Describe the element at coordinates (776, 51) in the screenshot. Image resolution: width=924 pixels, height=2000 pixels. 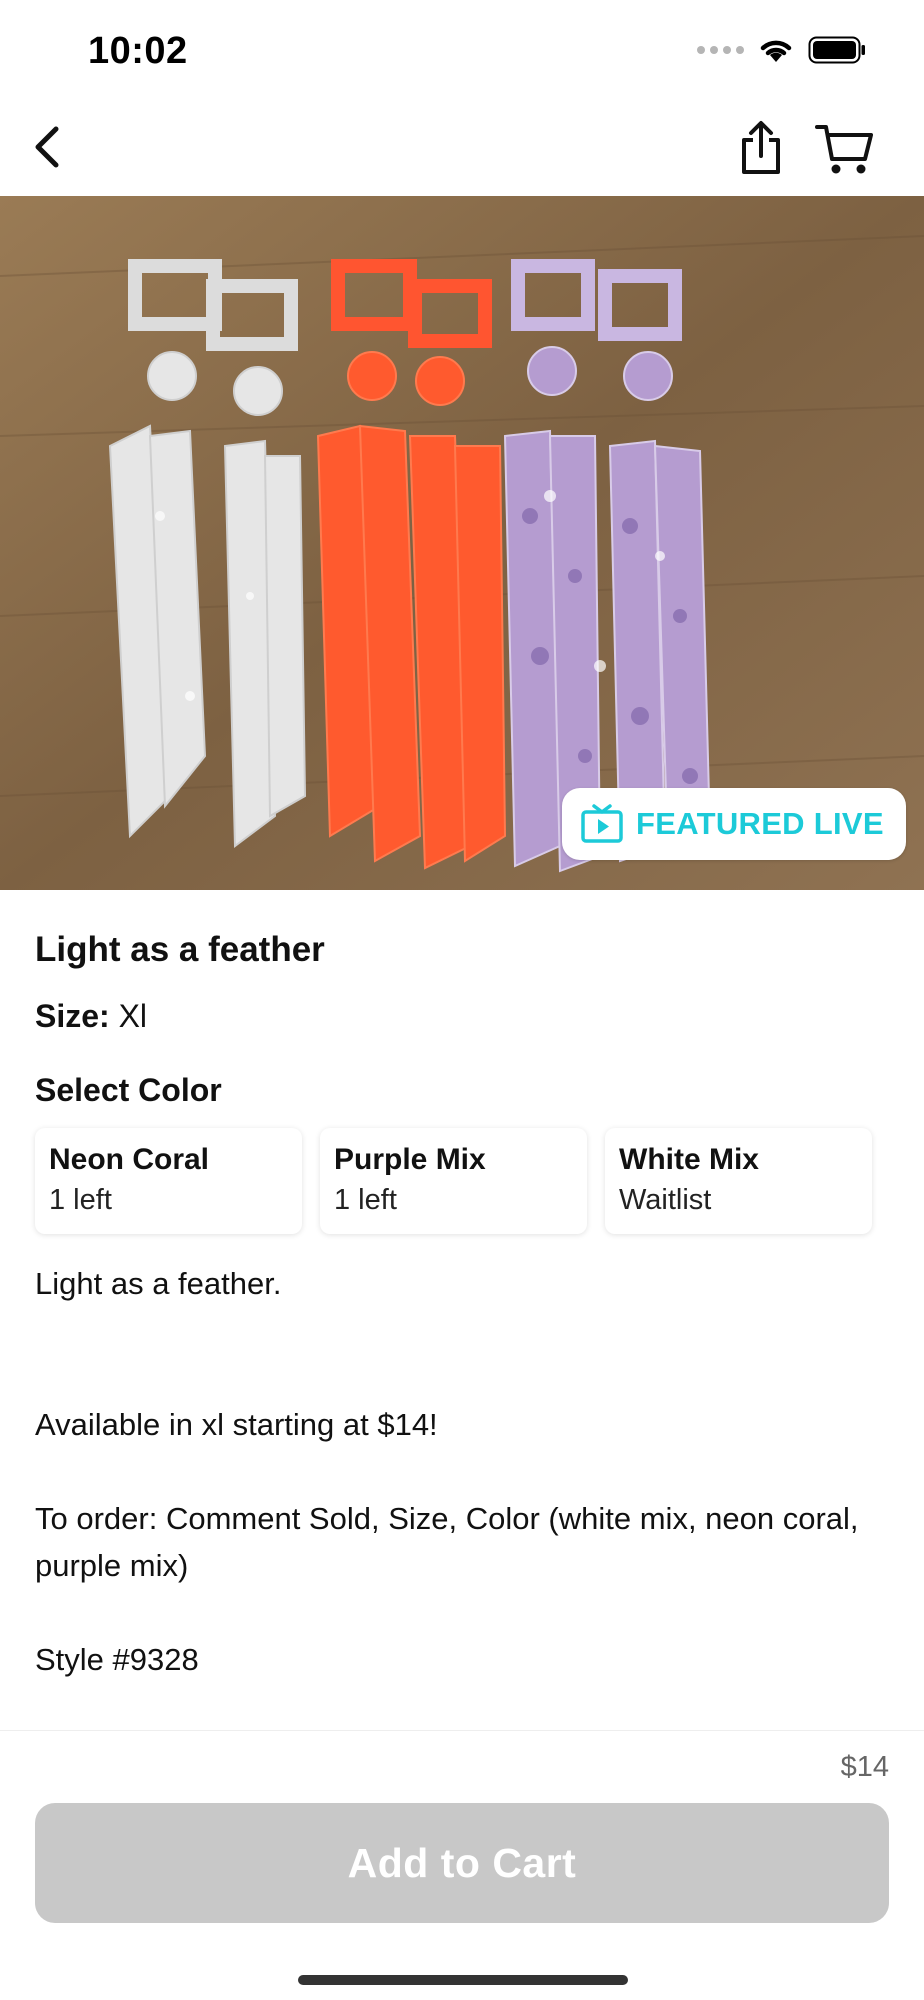
I see `wifi-icon` at that location.